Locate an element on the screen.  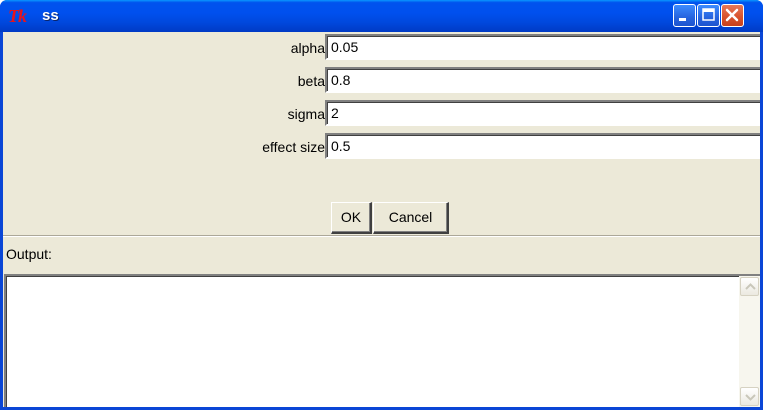
scroll-down-button is located at coordinates (749, 396).